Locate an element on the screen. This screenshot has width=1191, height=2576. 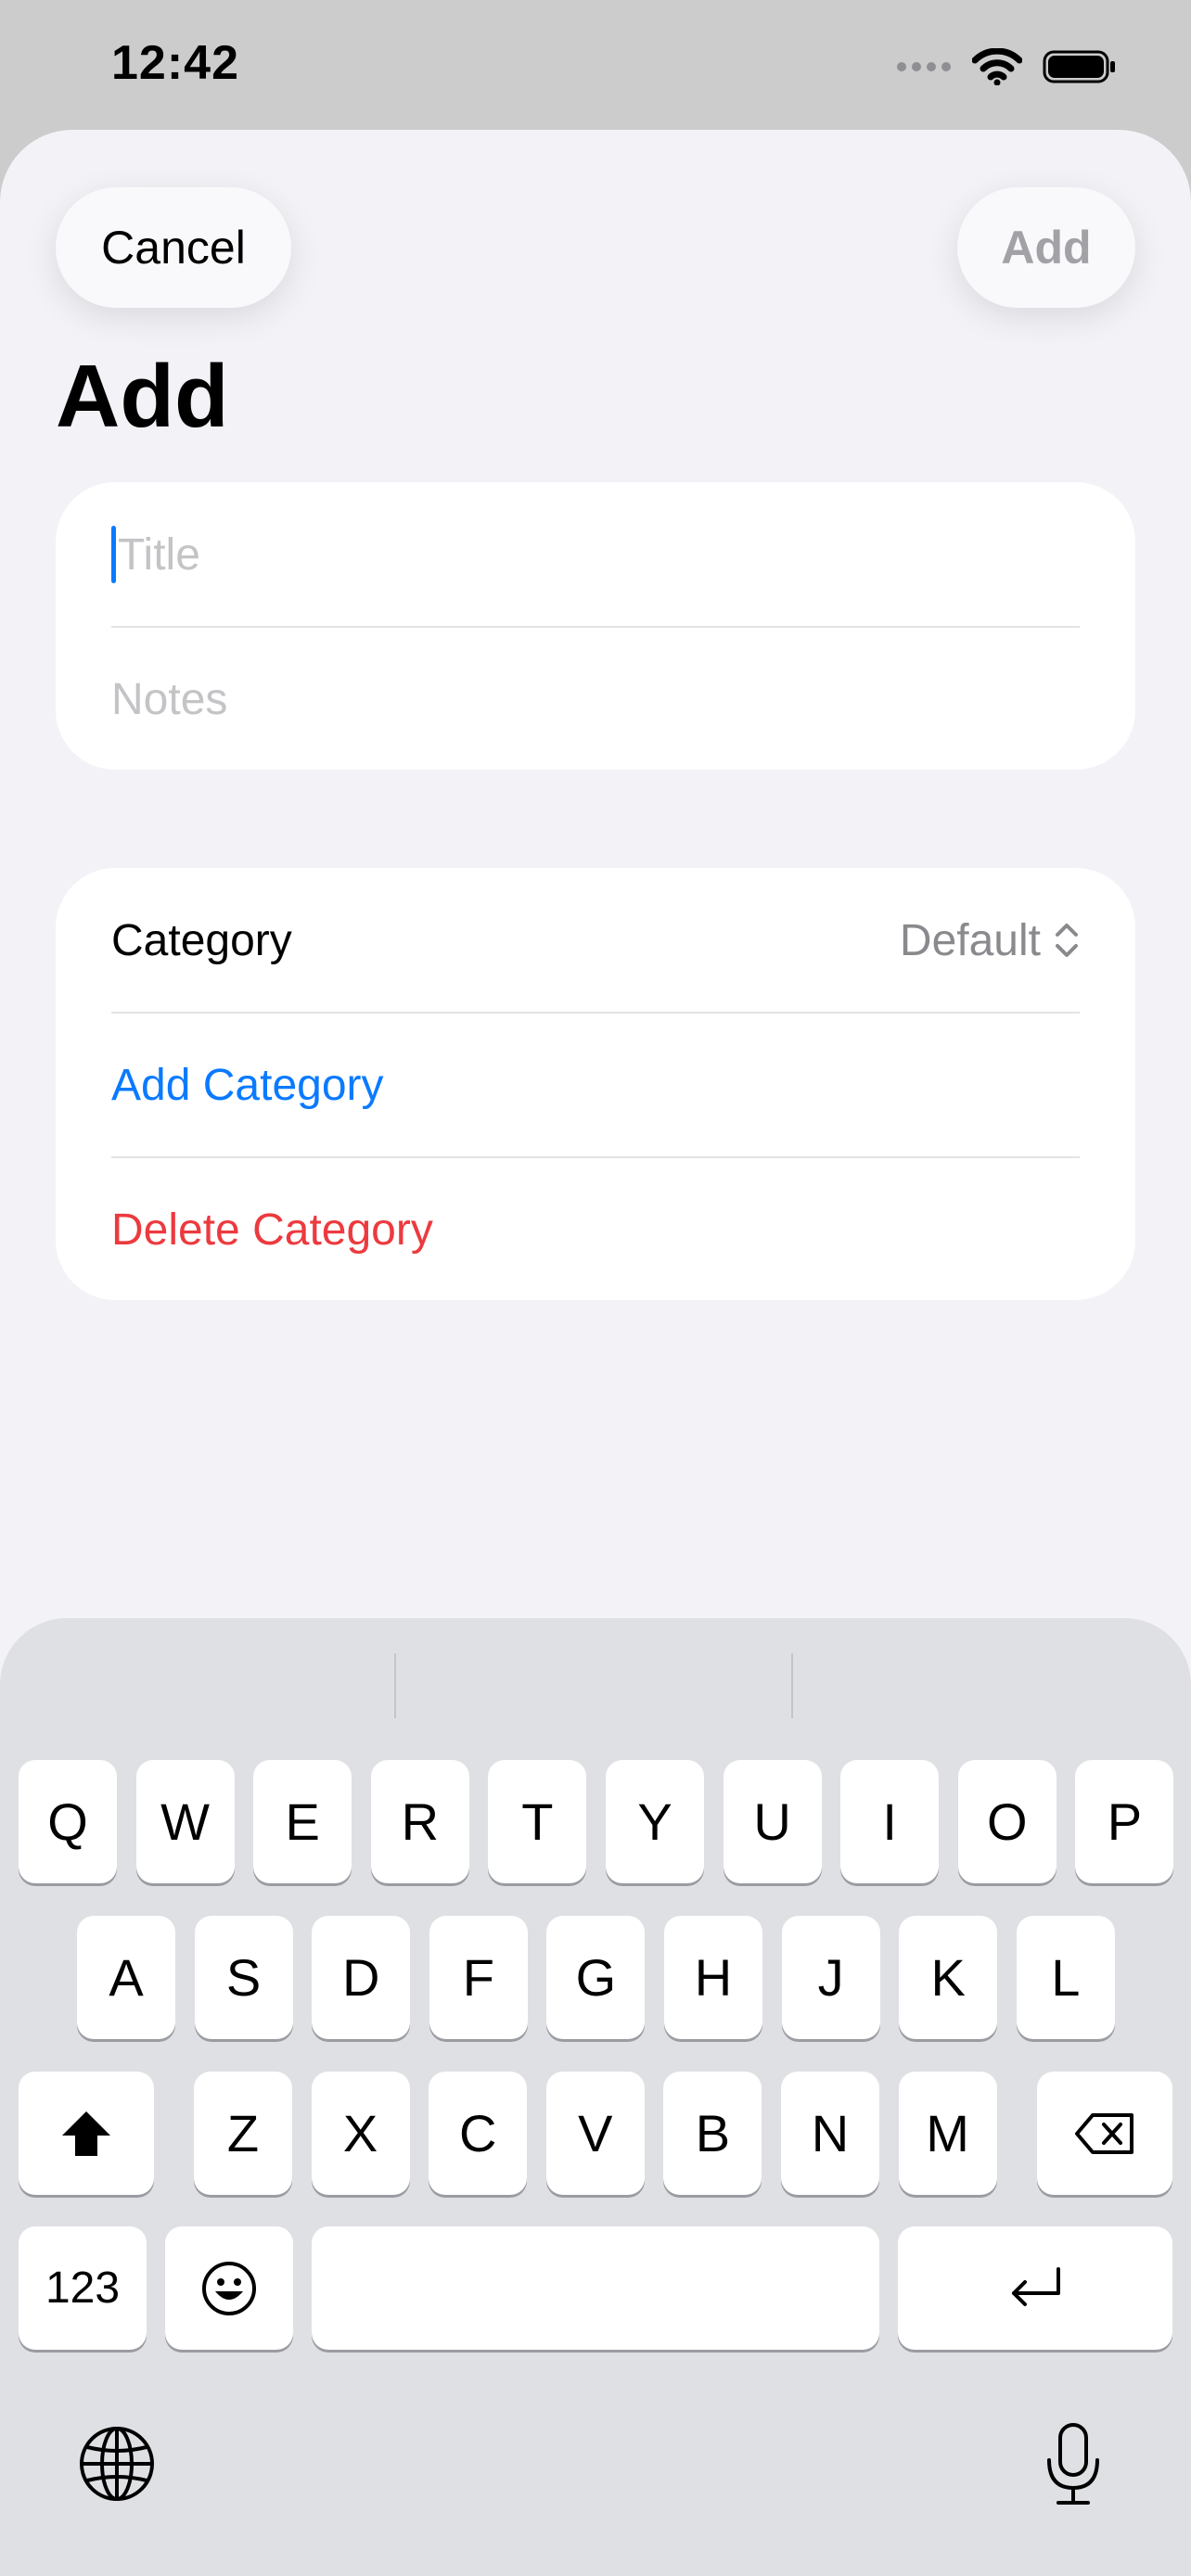
key-b: B is located at coordinates (712, 2133).